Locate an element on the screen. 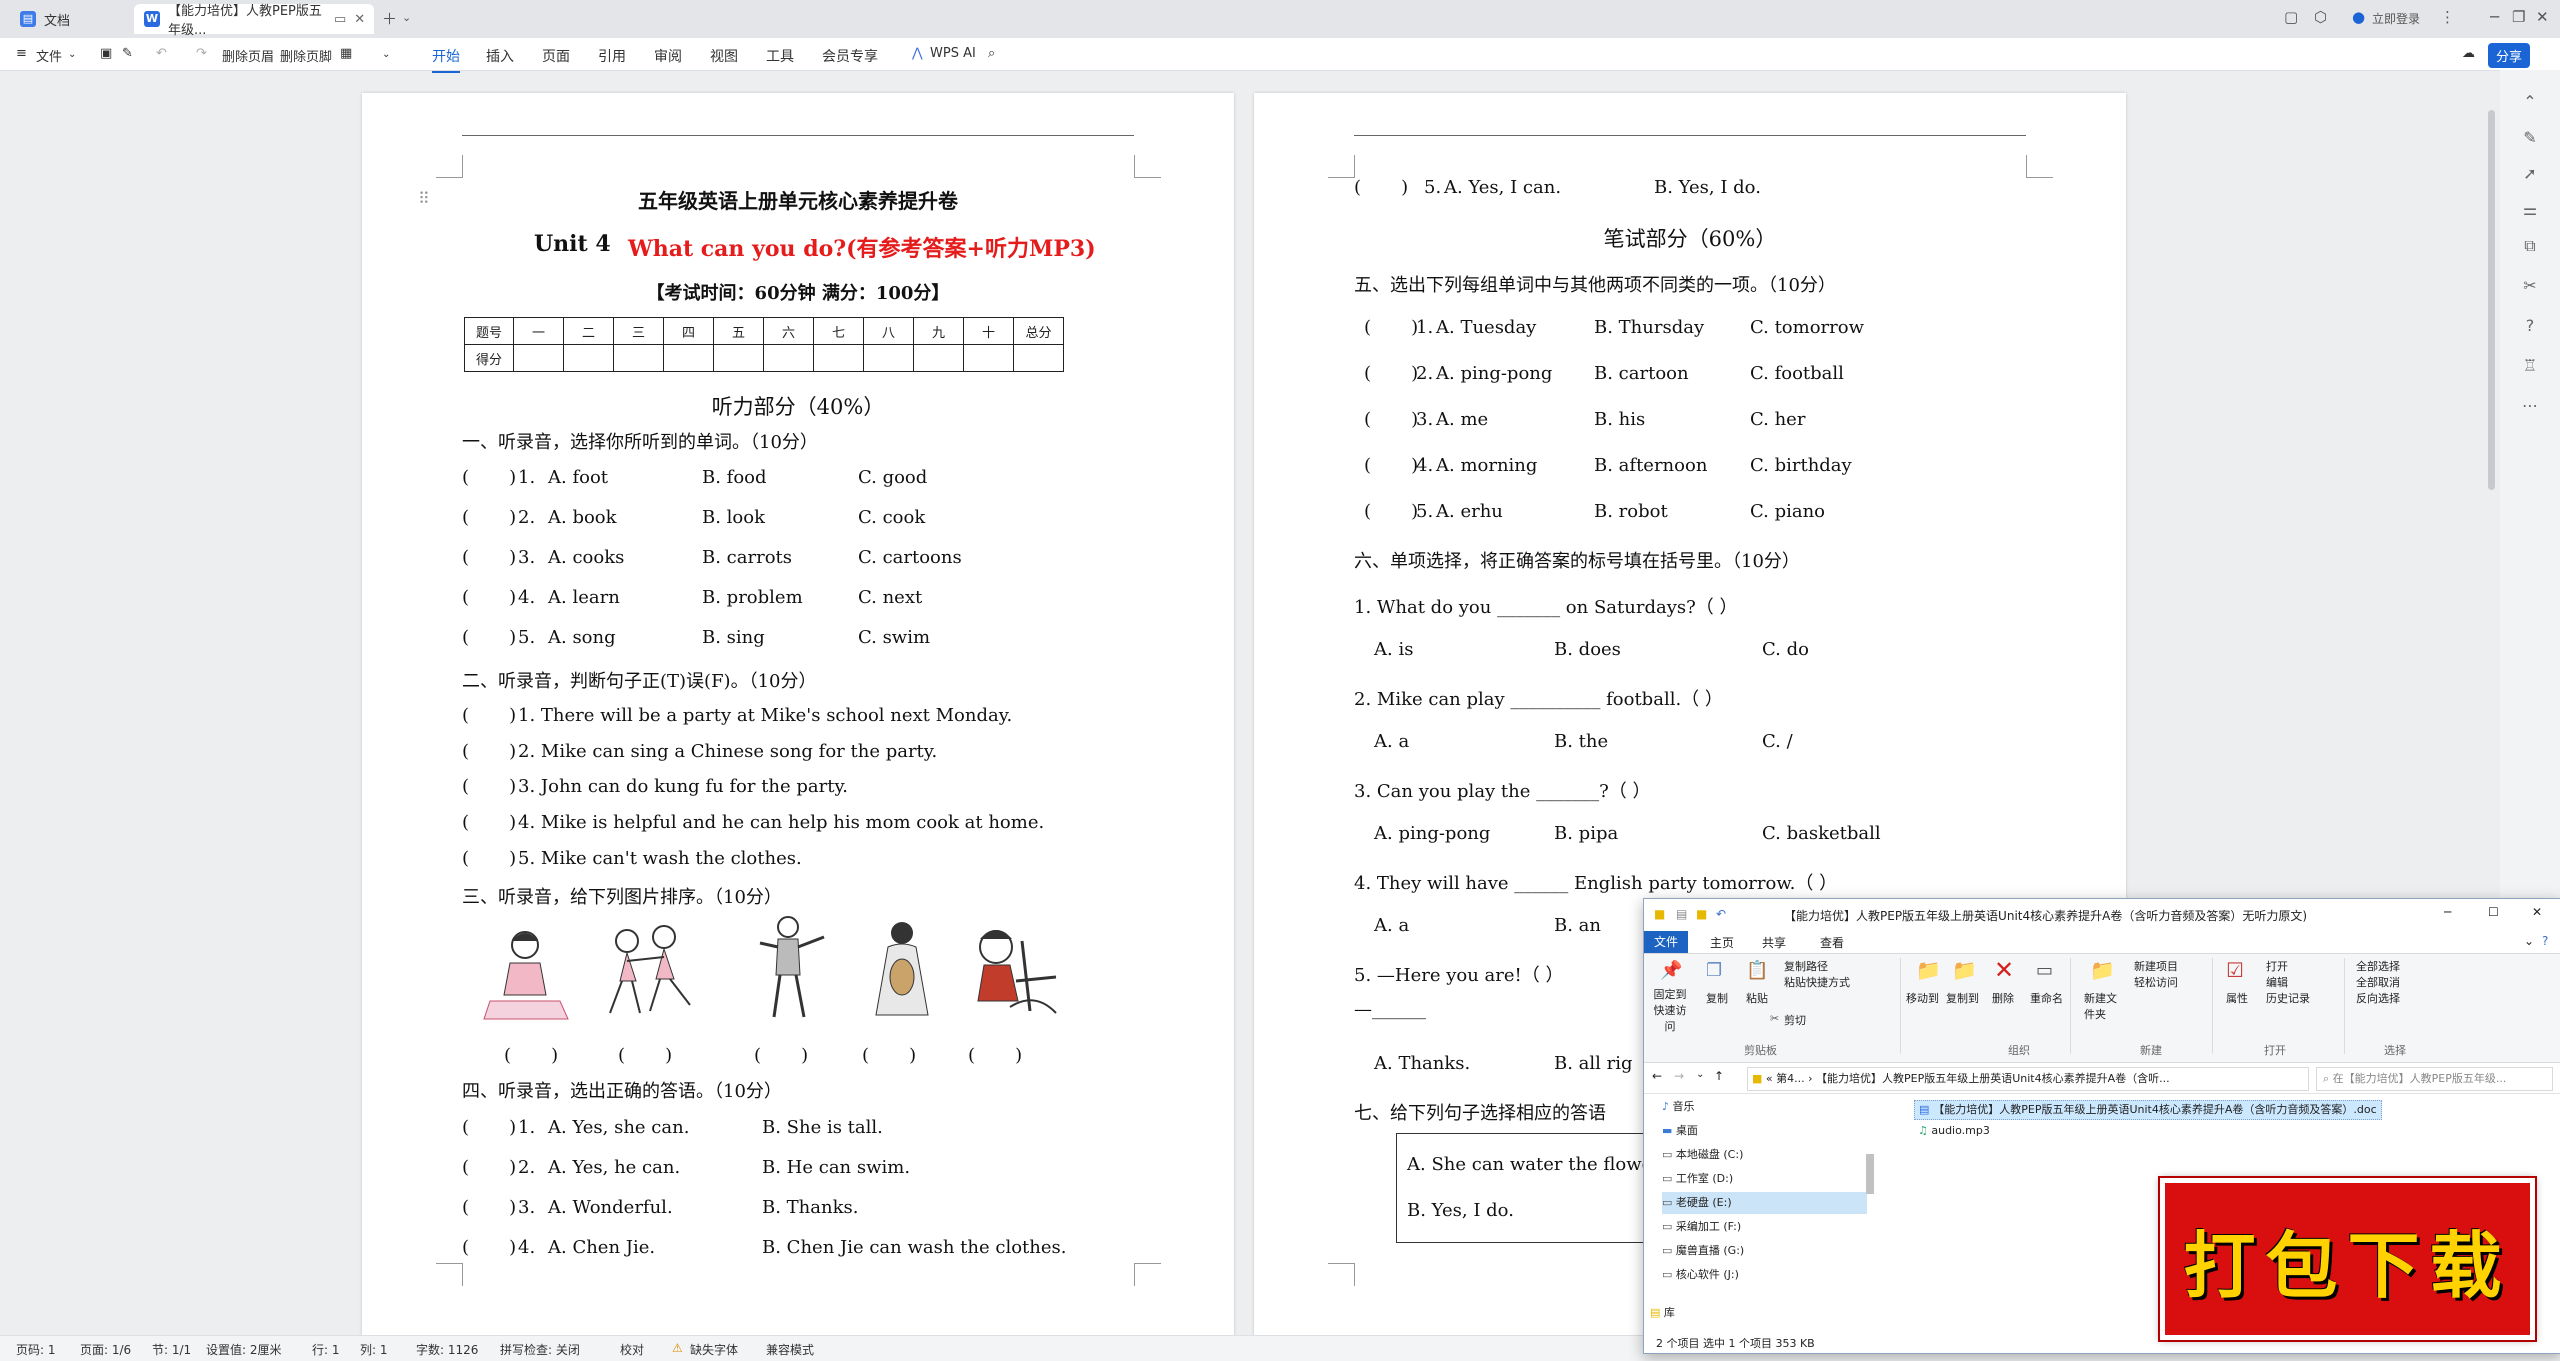 The image size is (2560, 1361). format-brush-icon: ✎ is located at coordinates (127, 53).